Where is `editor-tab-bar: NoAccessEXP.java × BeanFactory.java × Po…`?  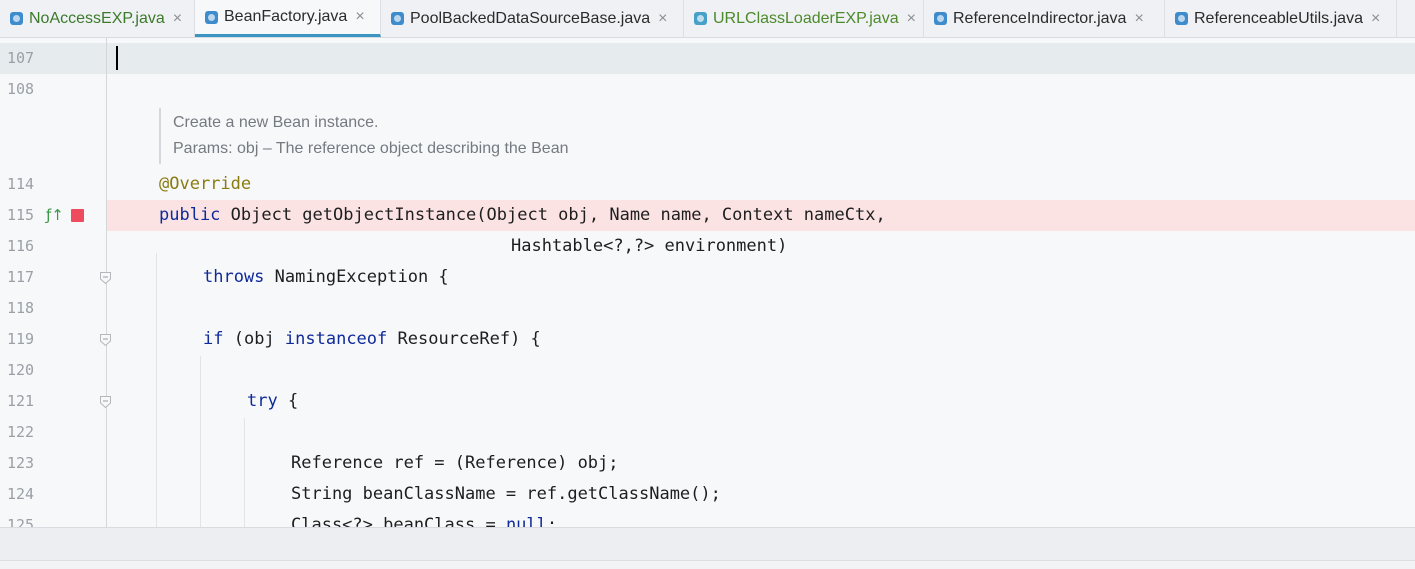 editor-tab-bar: NoAccessEXP.java × BeanFactory.java × Po… is located at coordinates (707, 19).